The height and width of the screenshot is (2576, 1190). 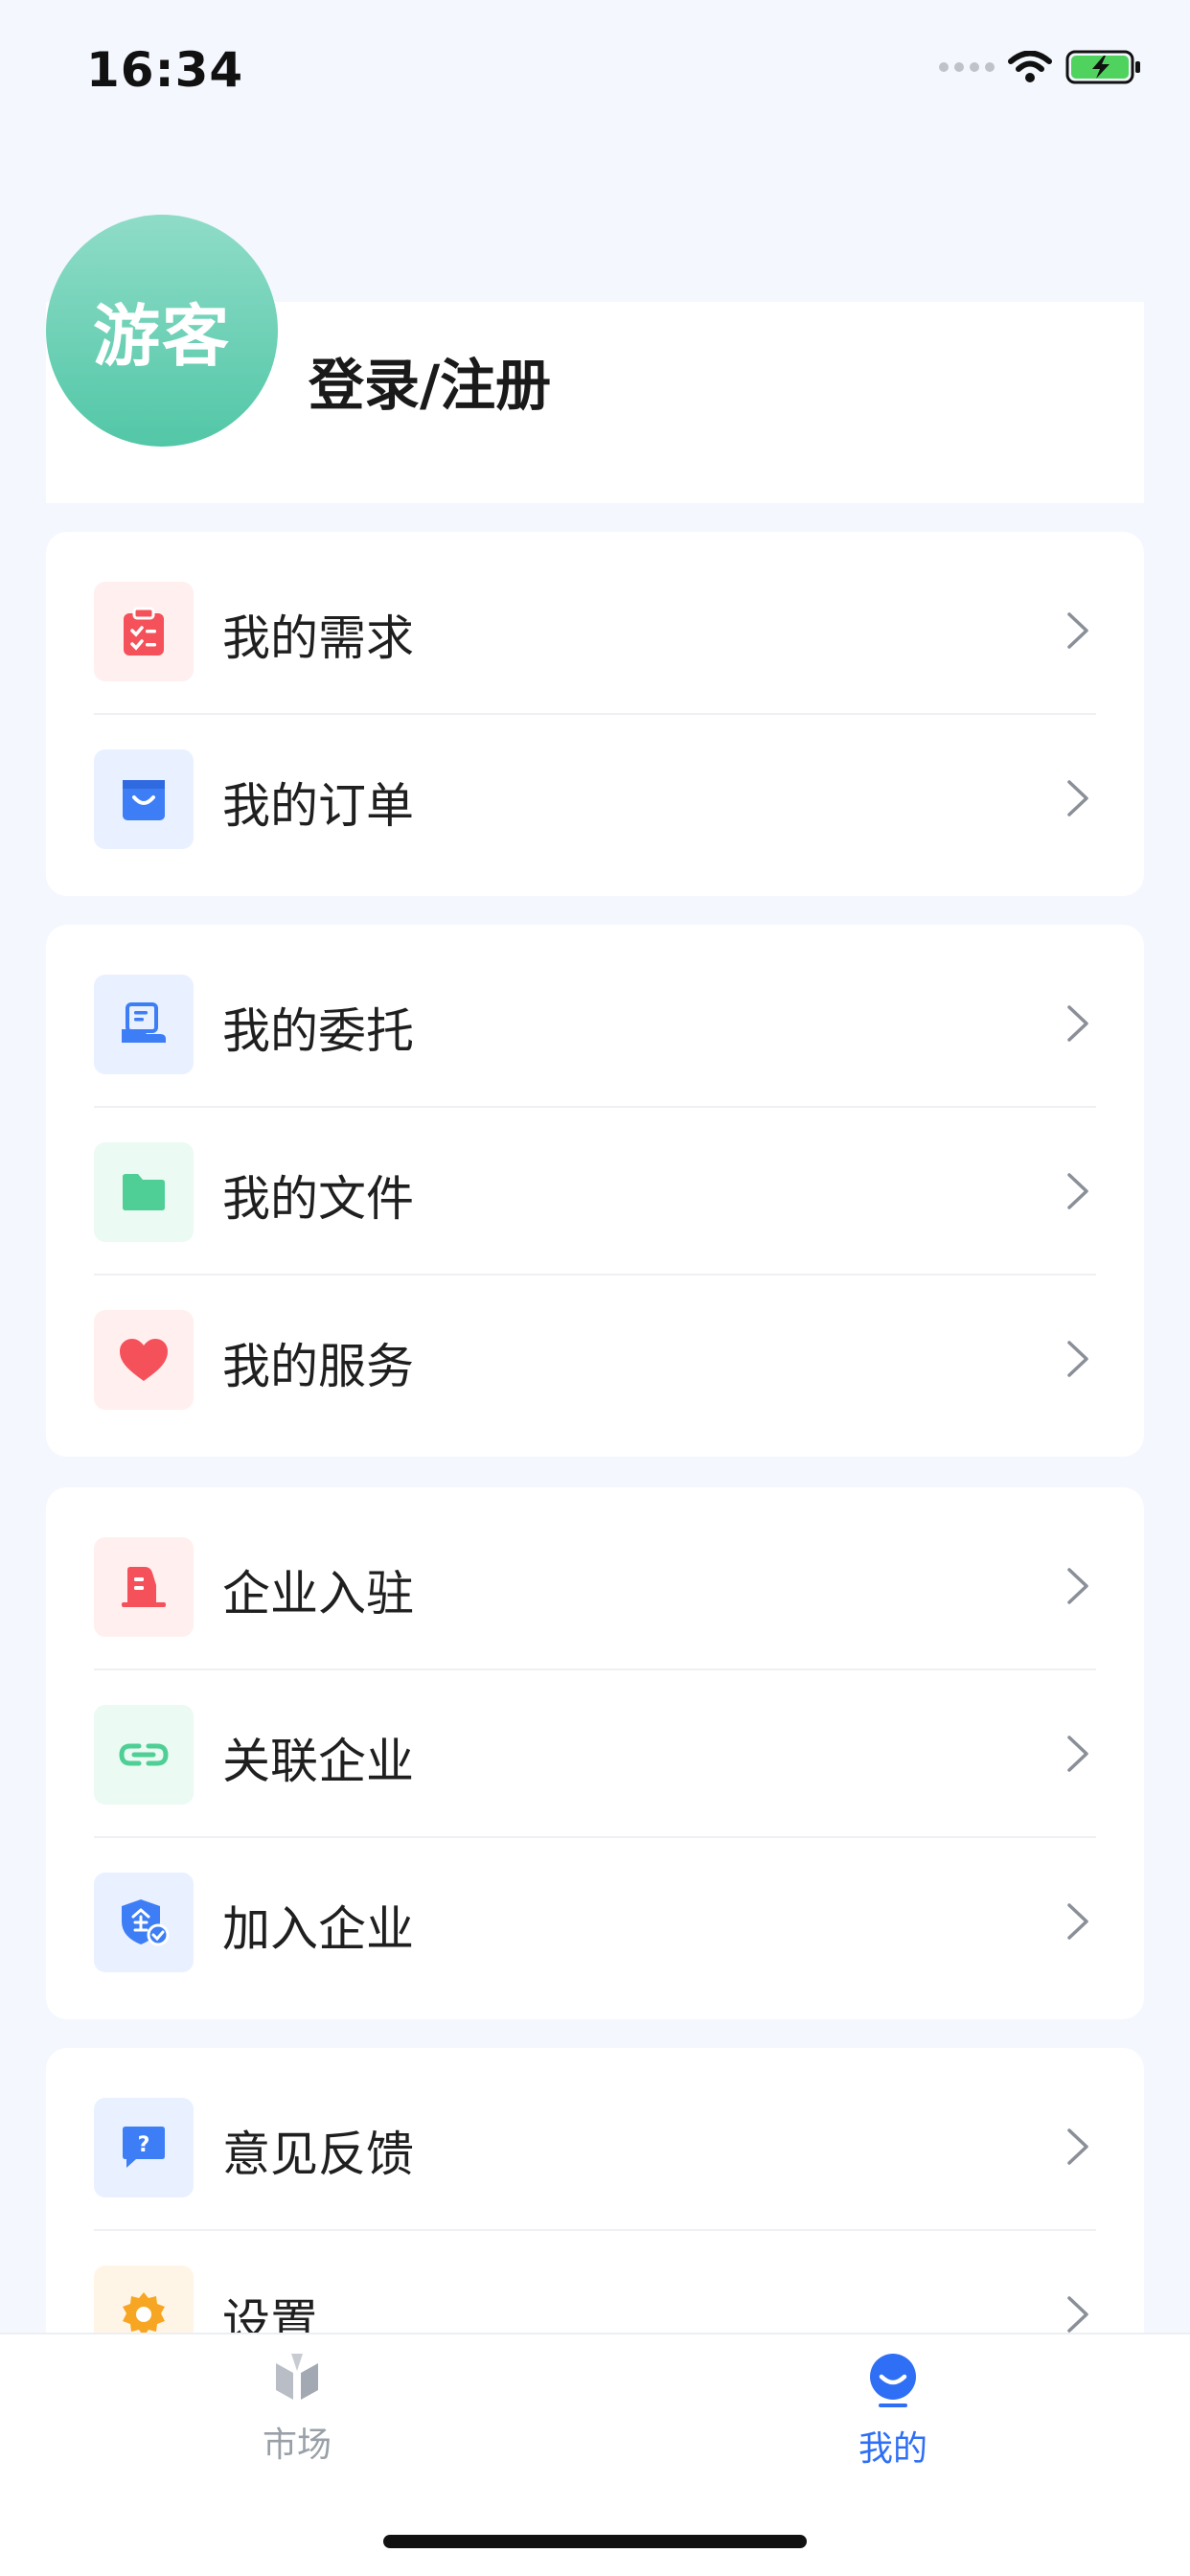 What do you see at coordinates (595, 1922) in the screenshot?
I see `menu-item-join-enterprise: 加入企业` at bounding box center [595, 1922].